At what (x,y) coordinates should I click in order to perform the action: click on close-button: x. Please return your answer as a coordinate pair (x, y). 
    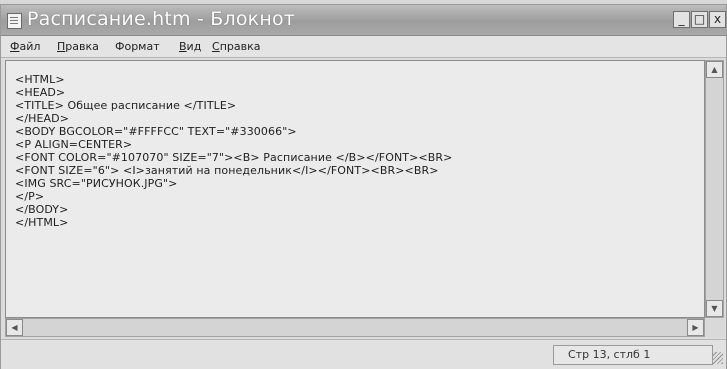
    Looking at the image, I should click on (717, 19).